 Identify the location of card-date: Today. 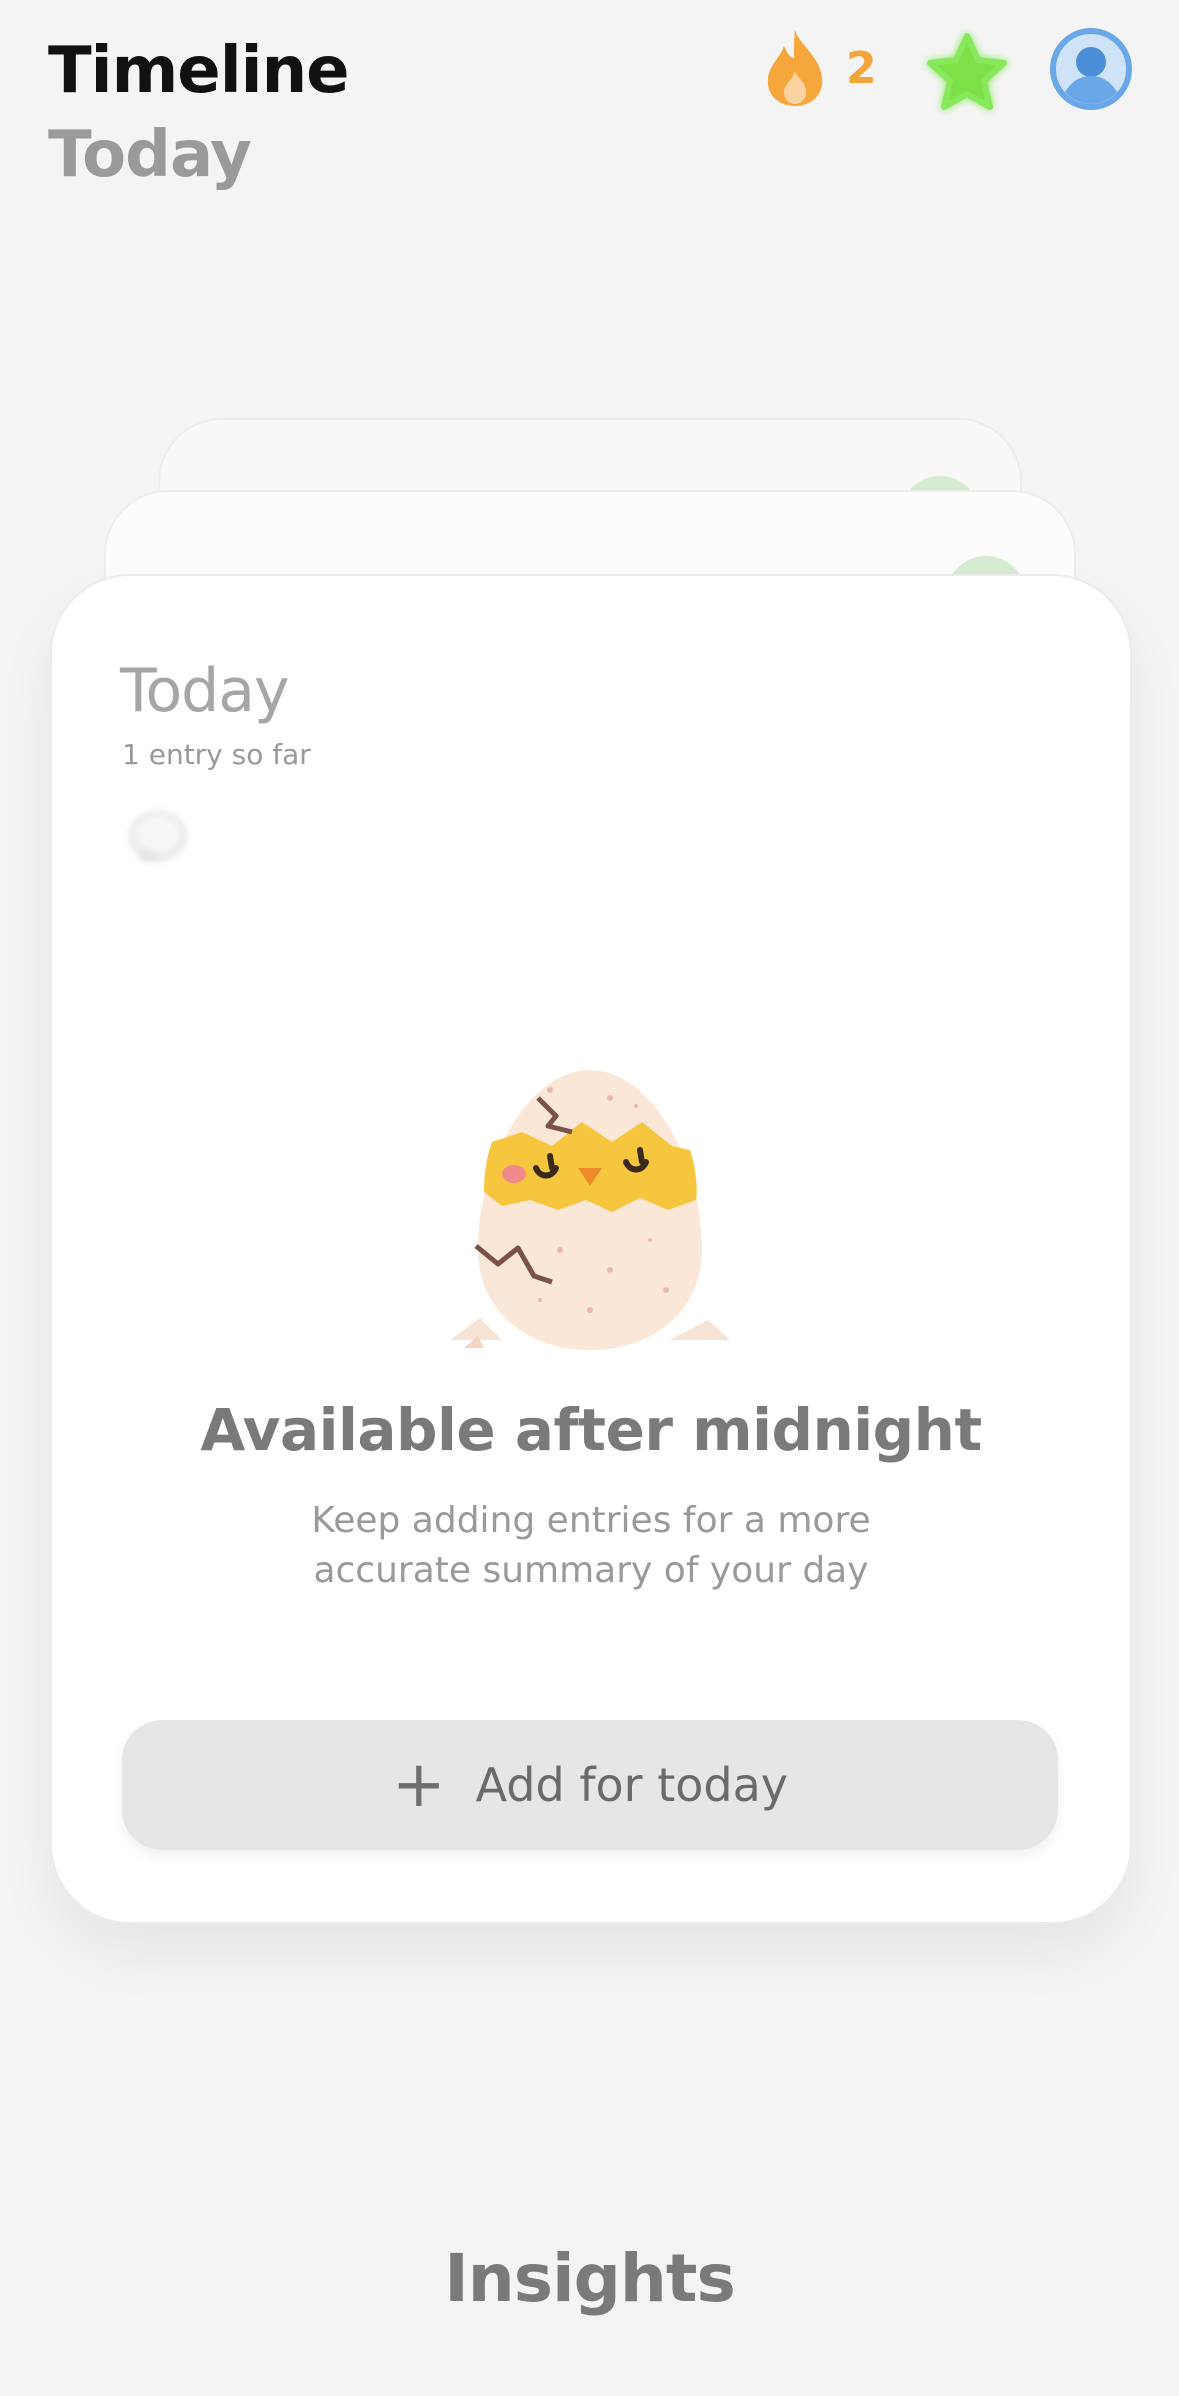
(205, 691).